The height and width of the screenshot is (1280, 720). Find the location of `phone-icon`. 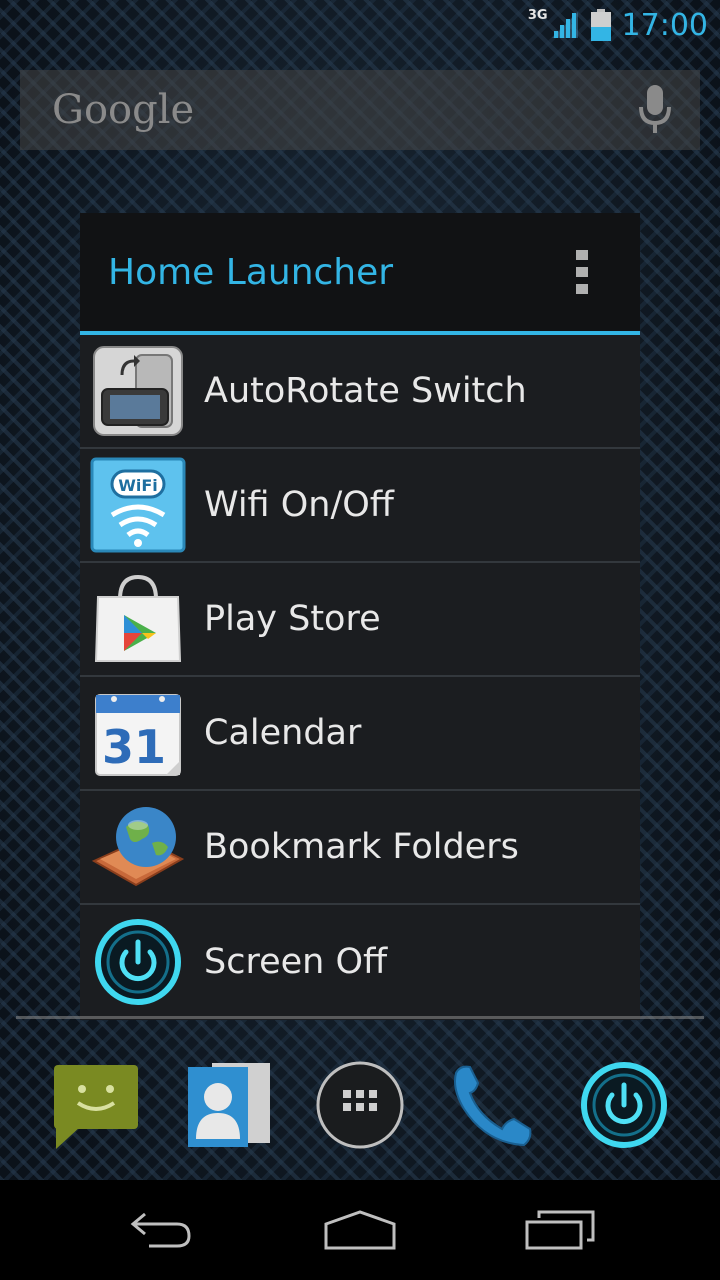

phone-icon is located at coordinates (492, 1105).